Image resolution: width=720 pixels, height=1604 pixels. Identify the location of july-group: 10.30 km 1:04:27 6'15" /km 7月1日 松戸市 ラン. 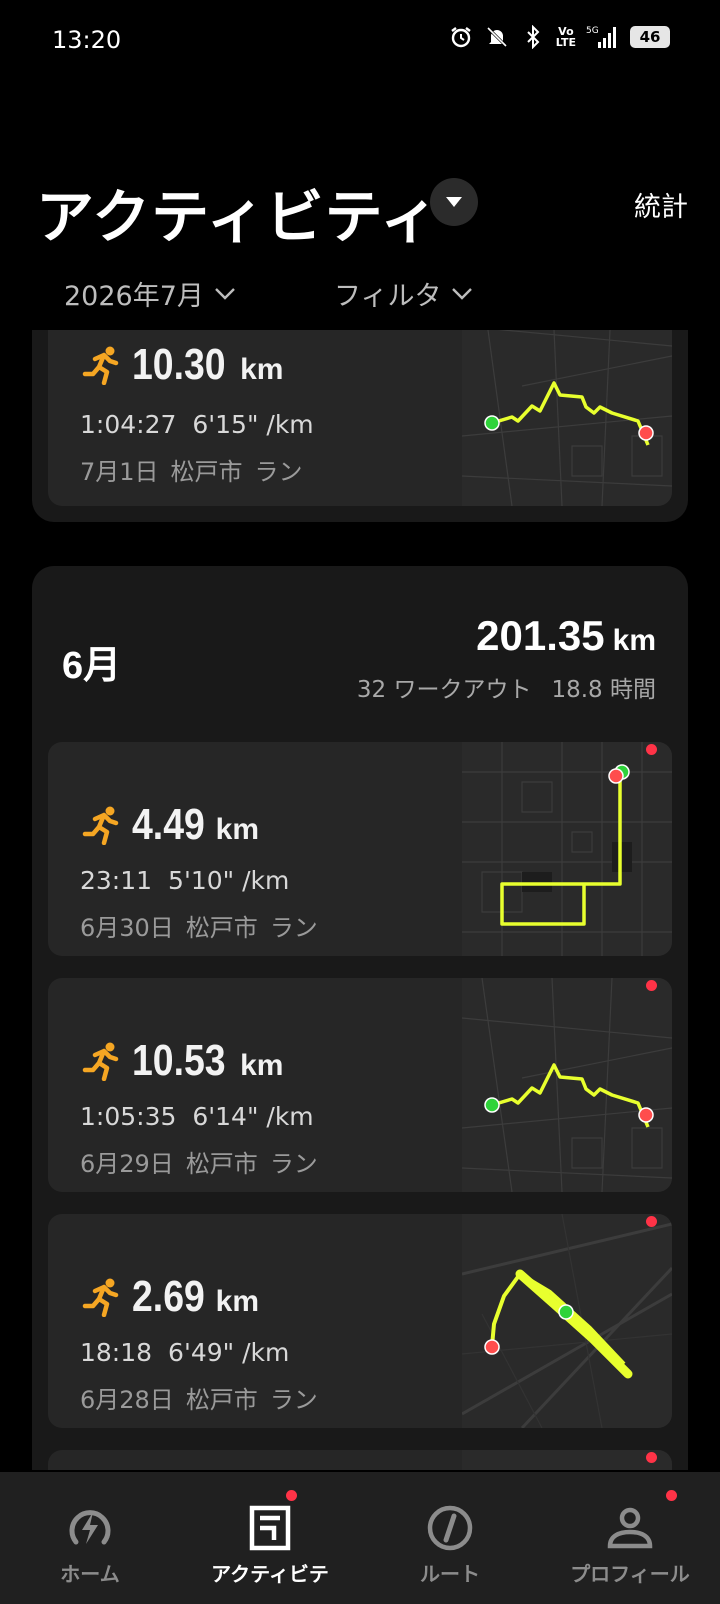
(360, 426).